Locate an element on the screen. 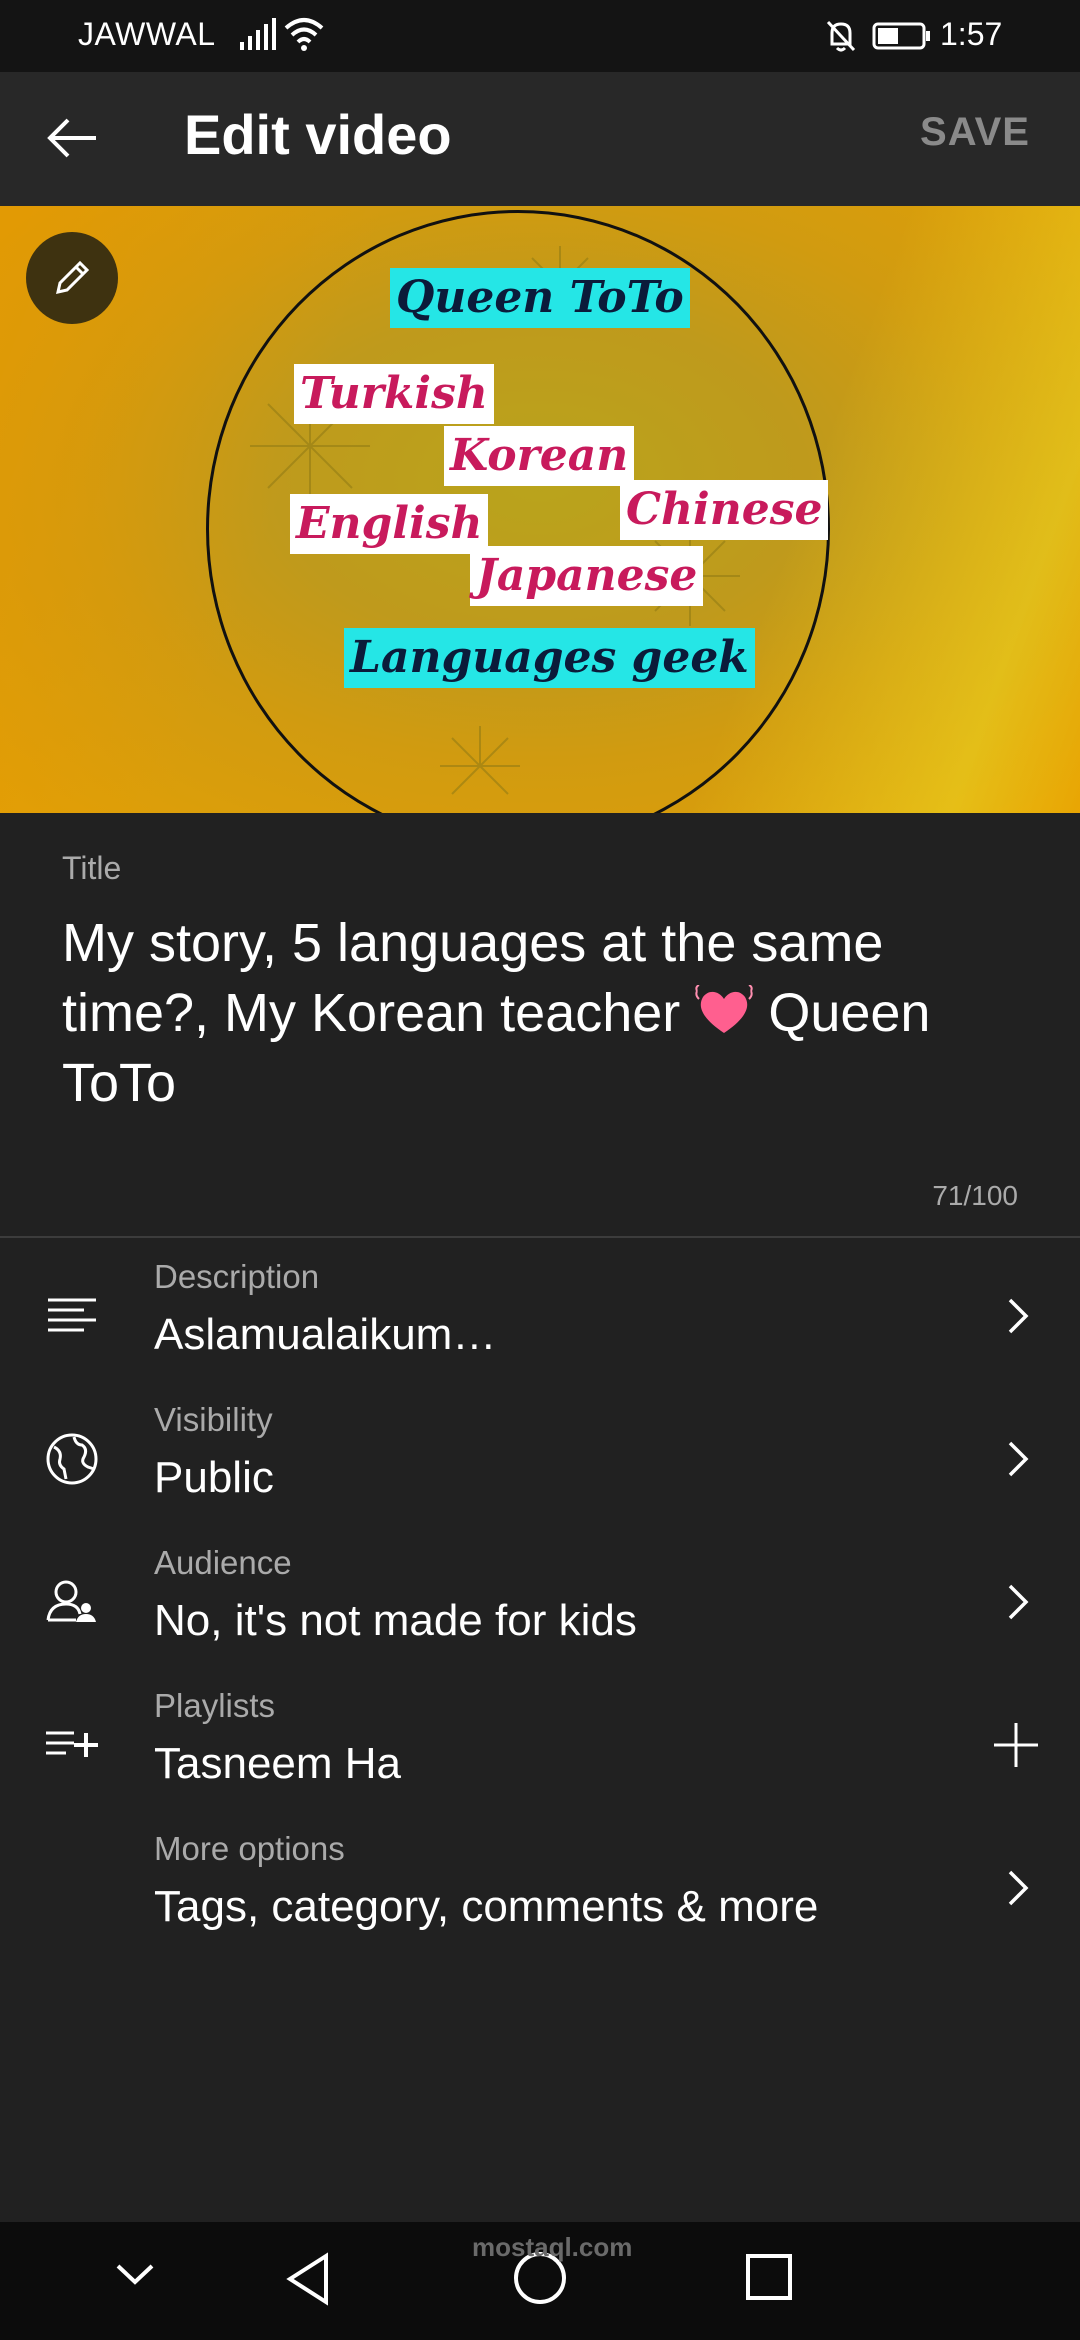 This screenshot has width=1080, height=2340. title-char-counter: 71/100 is located at coordinates (975, 1195).